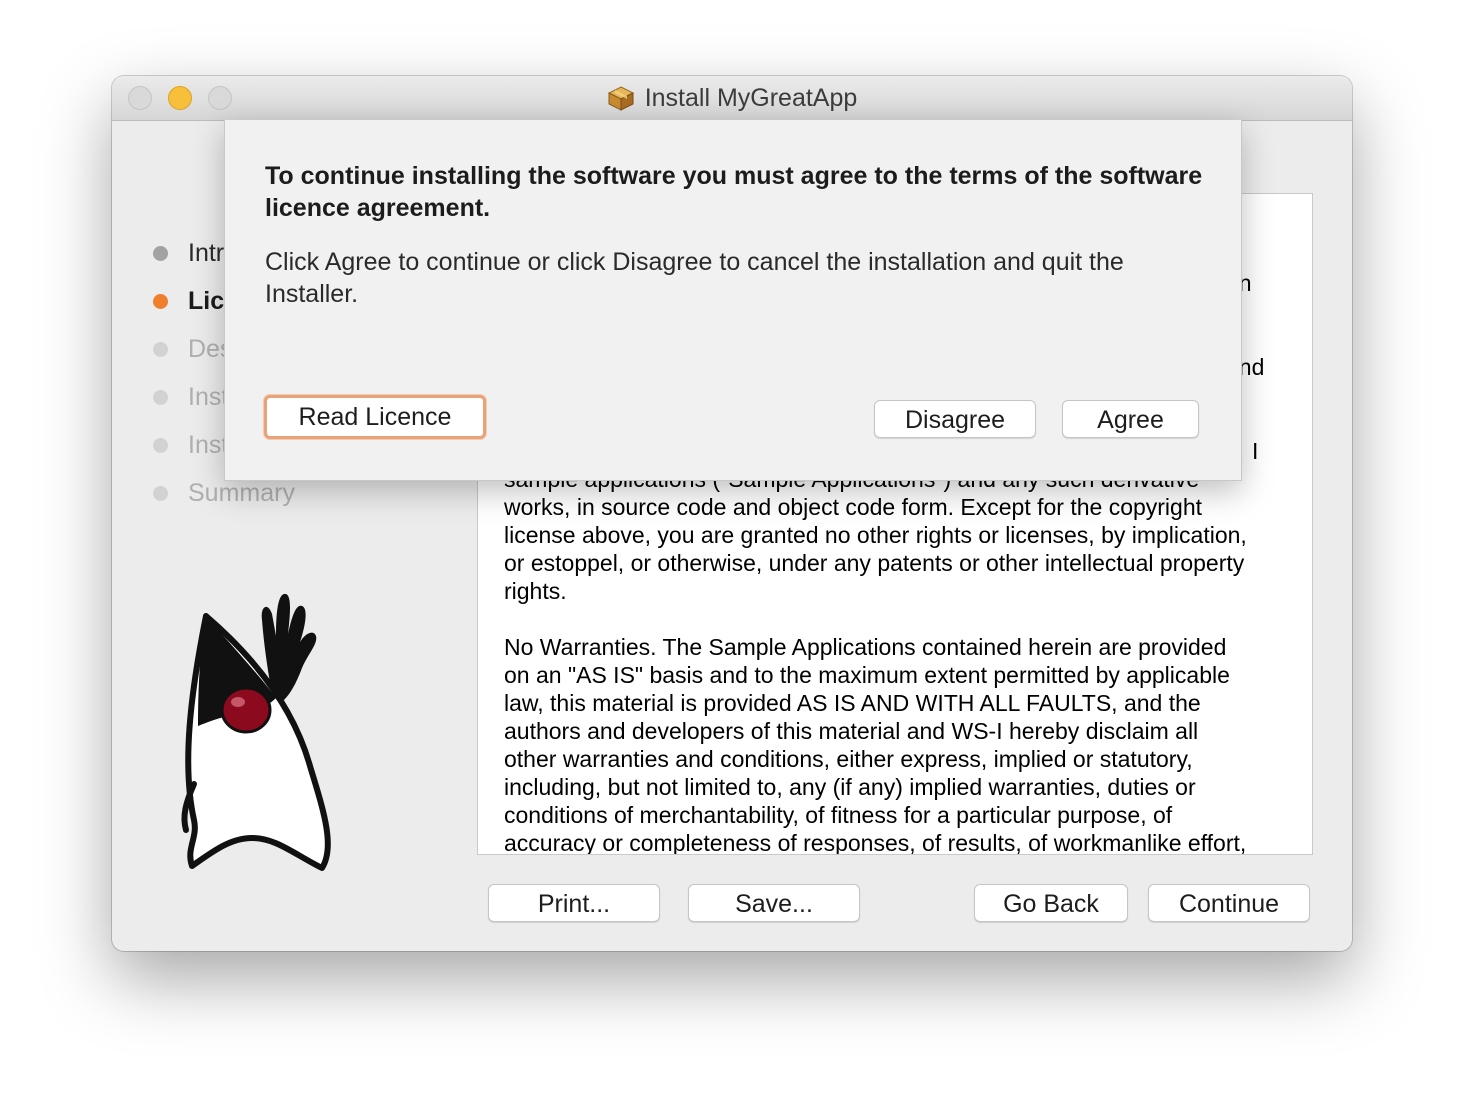 The width and height of the screenshot is (1464, 1100). I want to click on package-icon, so click(620, 98).